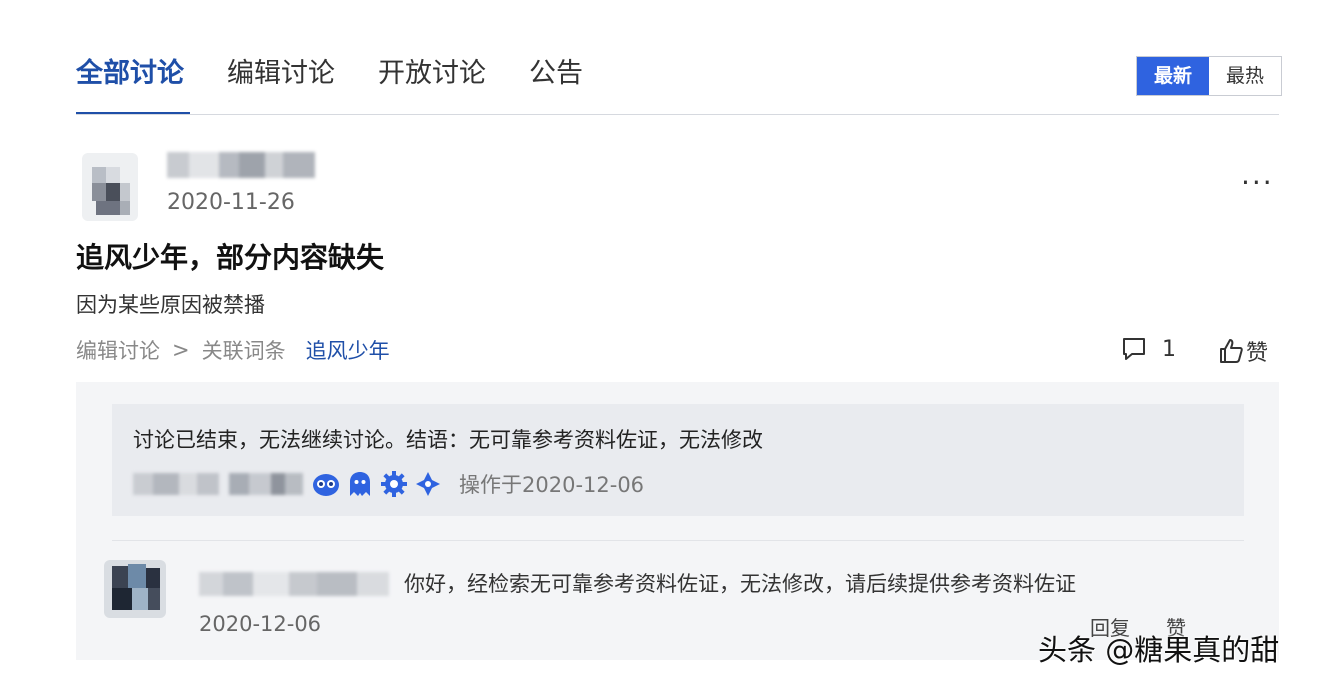  Describe the element at coordinates (294, 584) in the screenshot. I see `reply-username-blurred` at that location.